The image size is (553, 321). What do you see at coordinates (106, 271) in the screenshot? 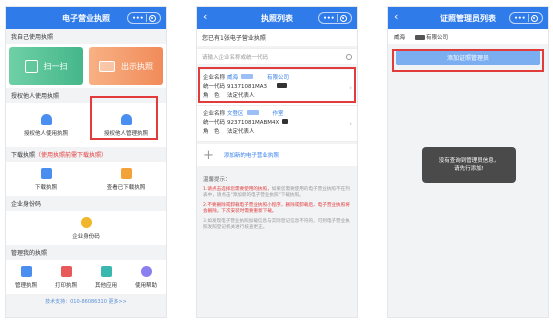
I see `grid-icon` at bounding box center [106, 271].